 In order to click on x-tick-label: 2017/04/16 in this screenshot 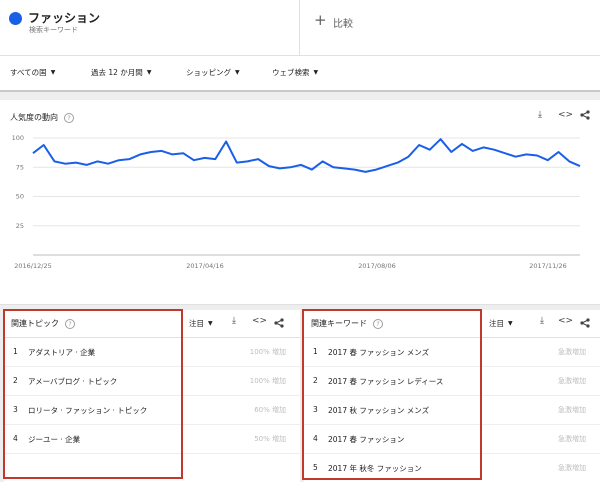, I will do `click(204, 266)`.